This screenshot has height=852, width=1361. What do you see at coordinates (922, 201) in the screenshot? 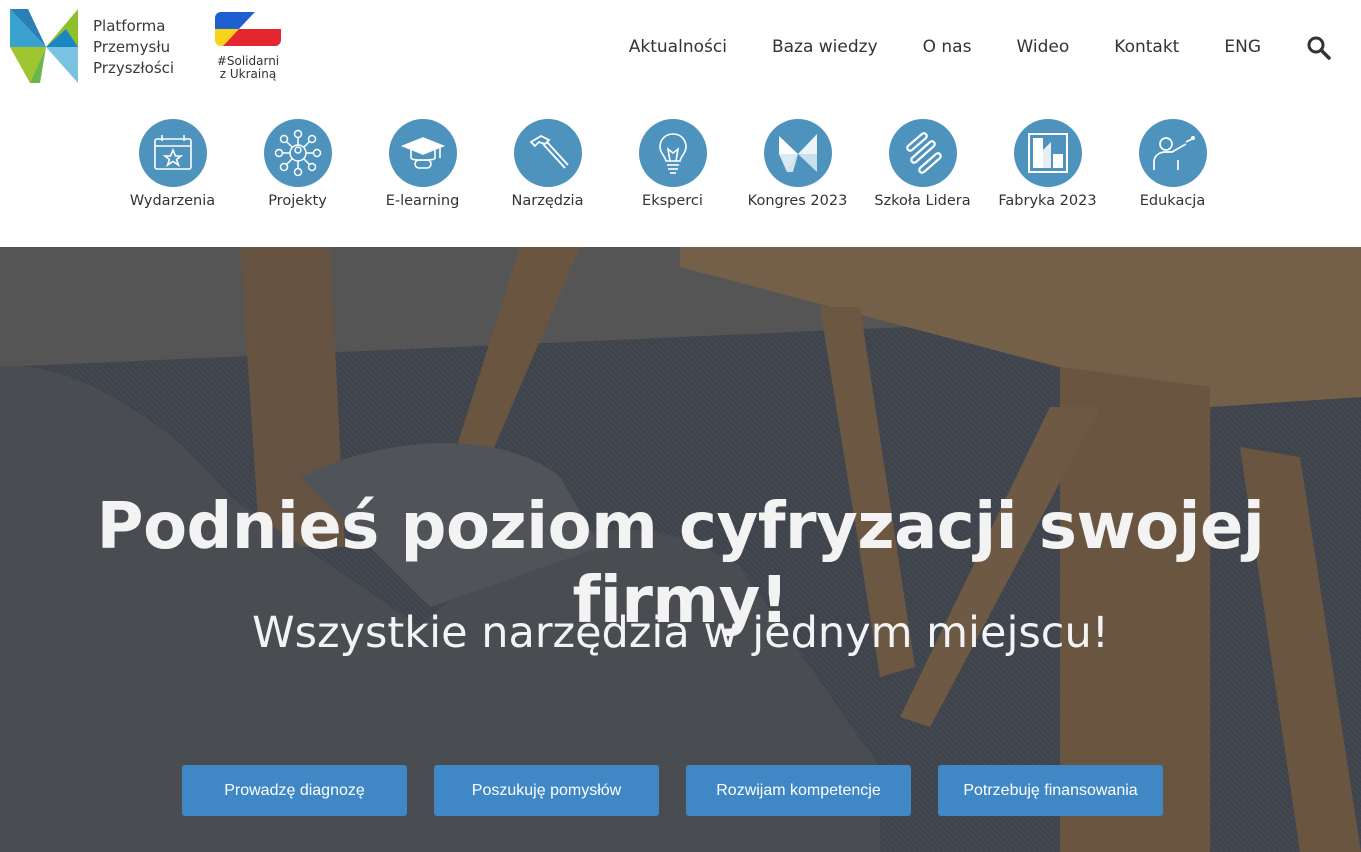
I see `category-label: Szkoła Lidera` at bounding box center [922, 201].